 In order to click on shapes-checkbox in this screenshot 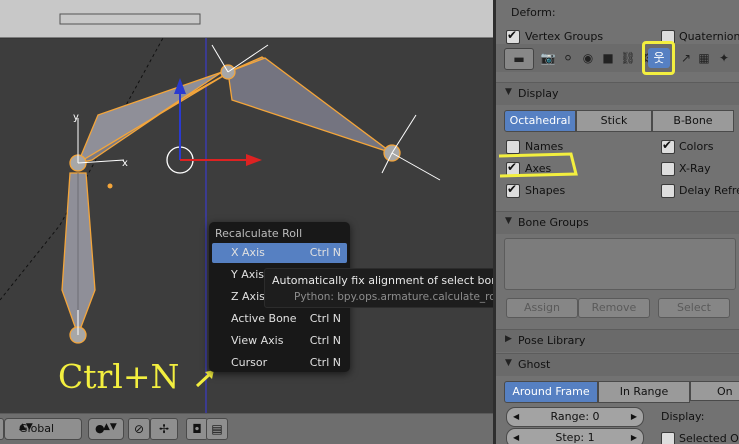, I will do `click(513, 190)`.